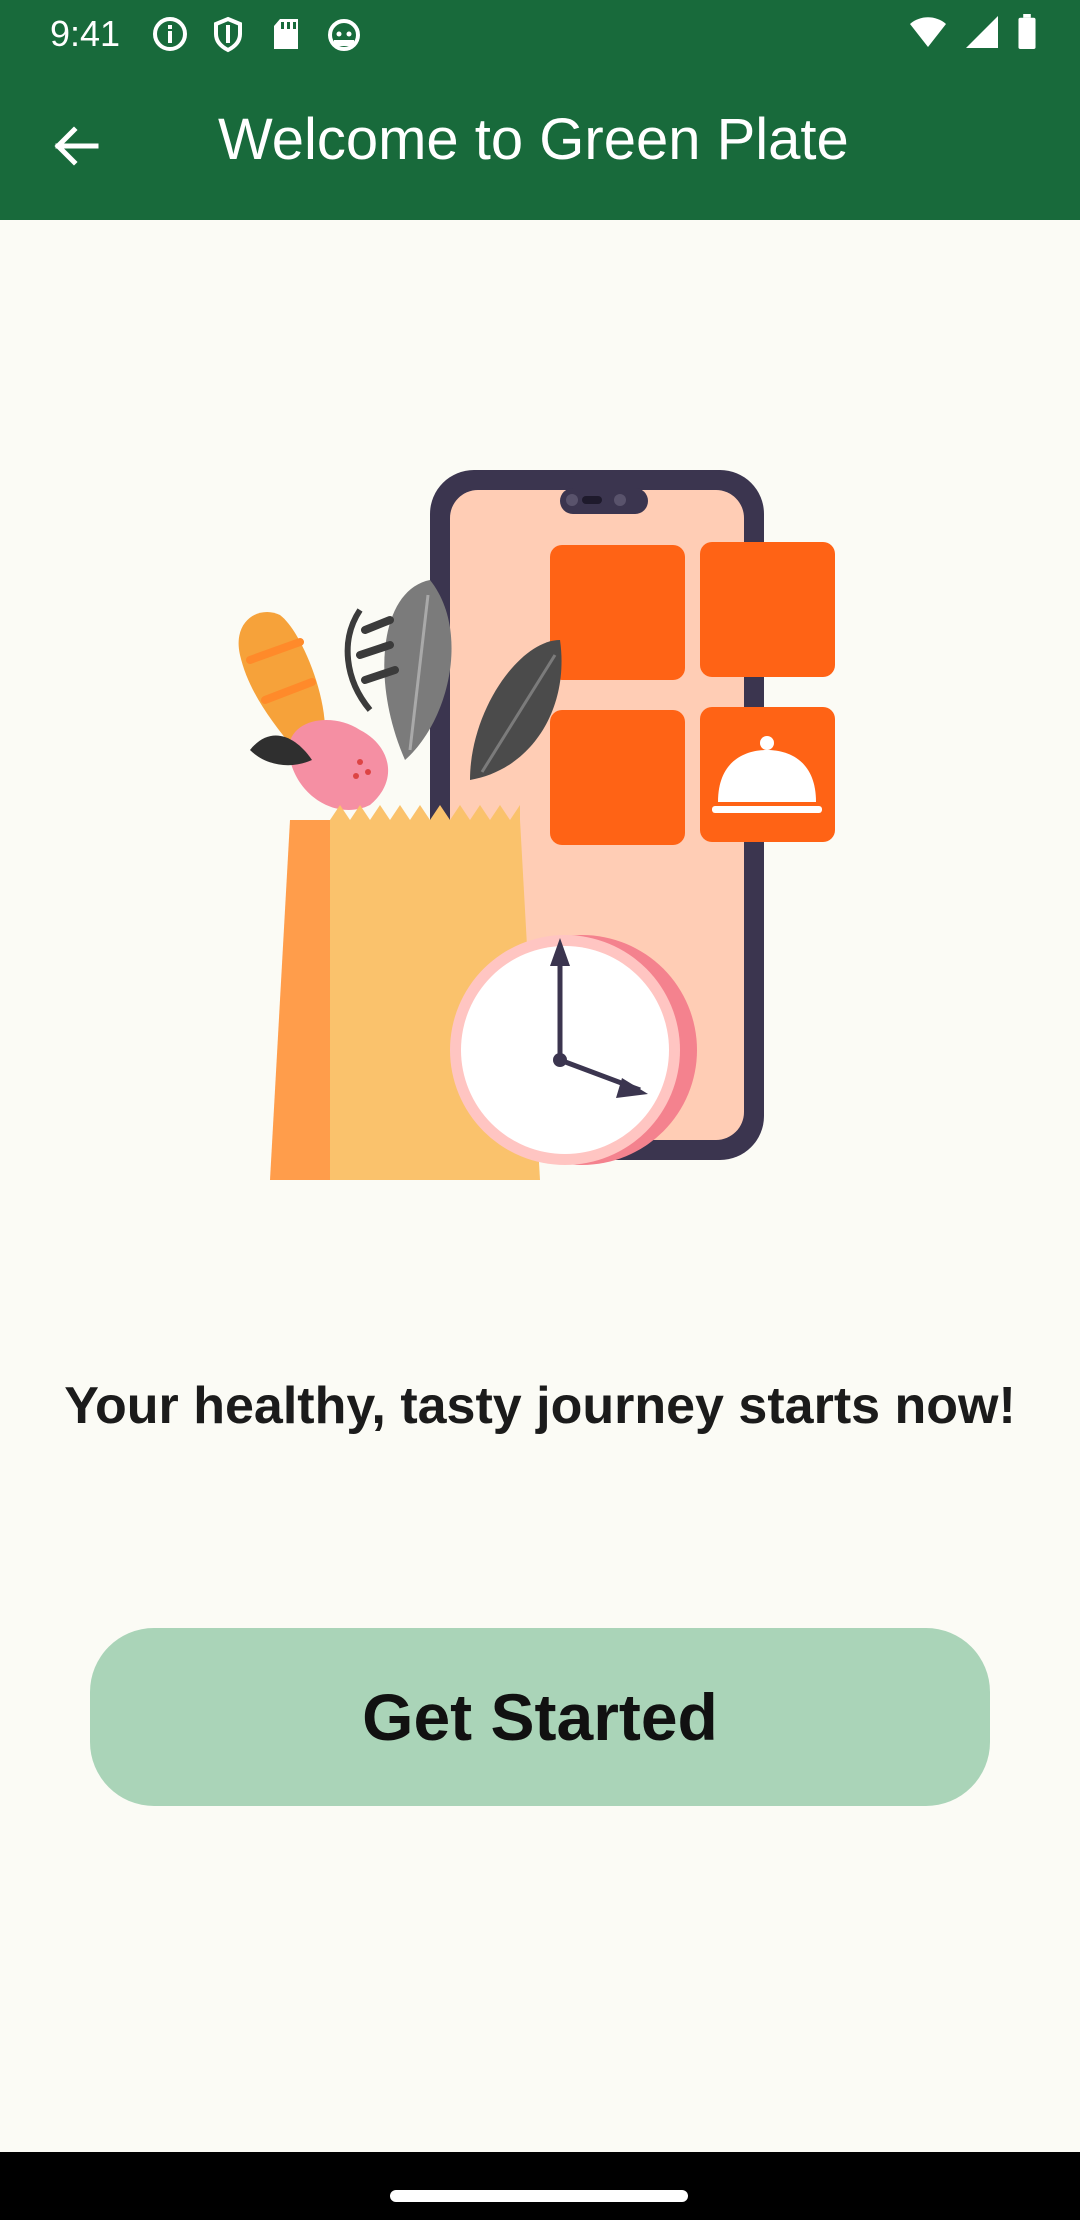 The width and height of the screenshot is (1080, 2220). Describe the element at coordinates (540, 1717) in the screenshot. I see `get-started-button: Get Started` at that location.